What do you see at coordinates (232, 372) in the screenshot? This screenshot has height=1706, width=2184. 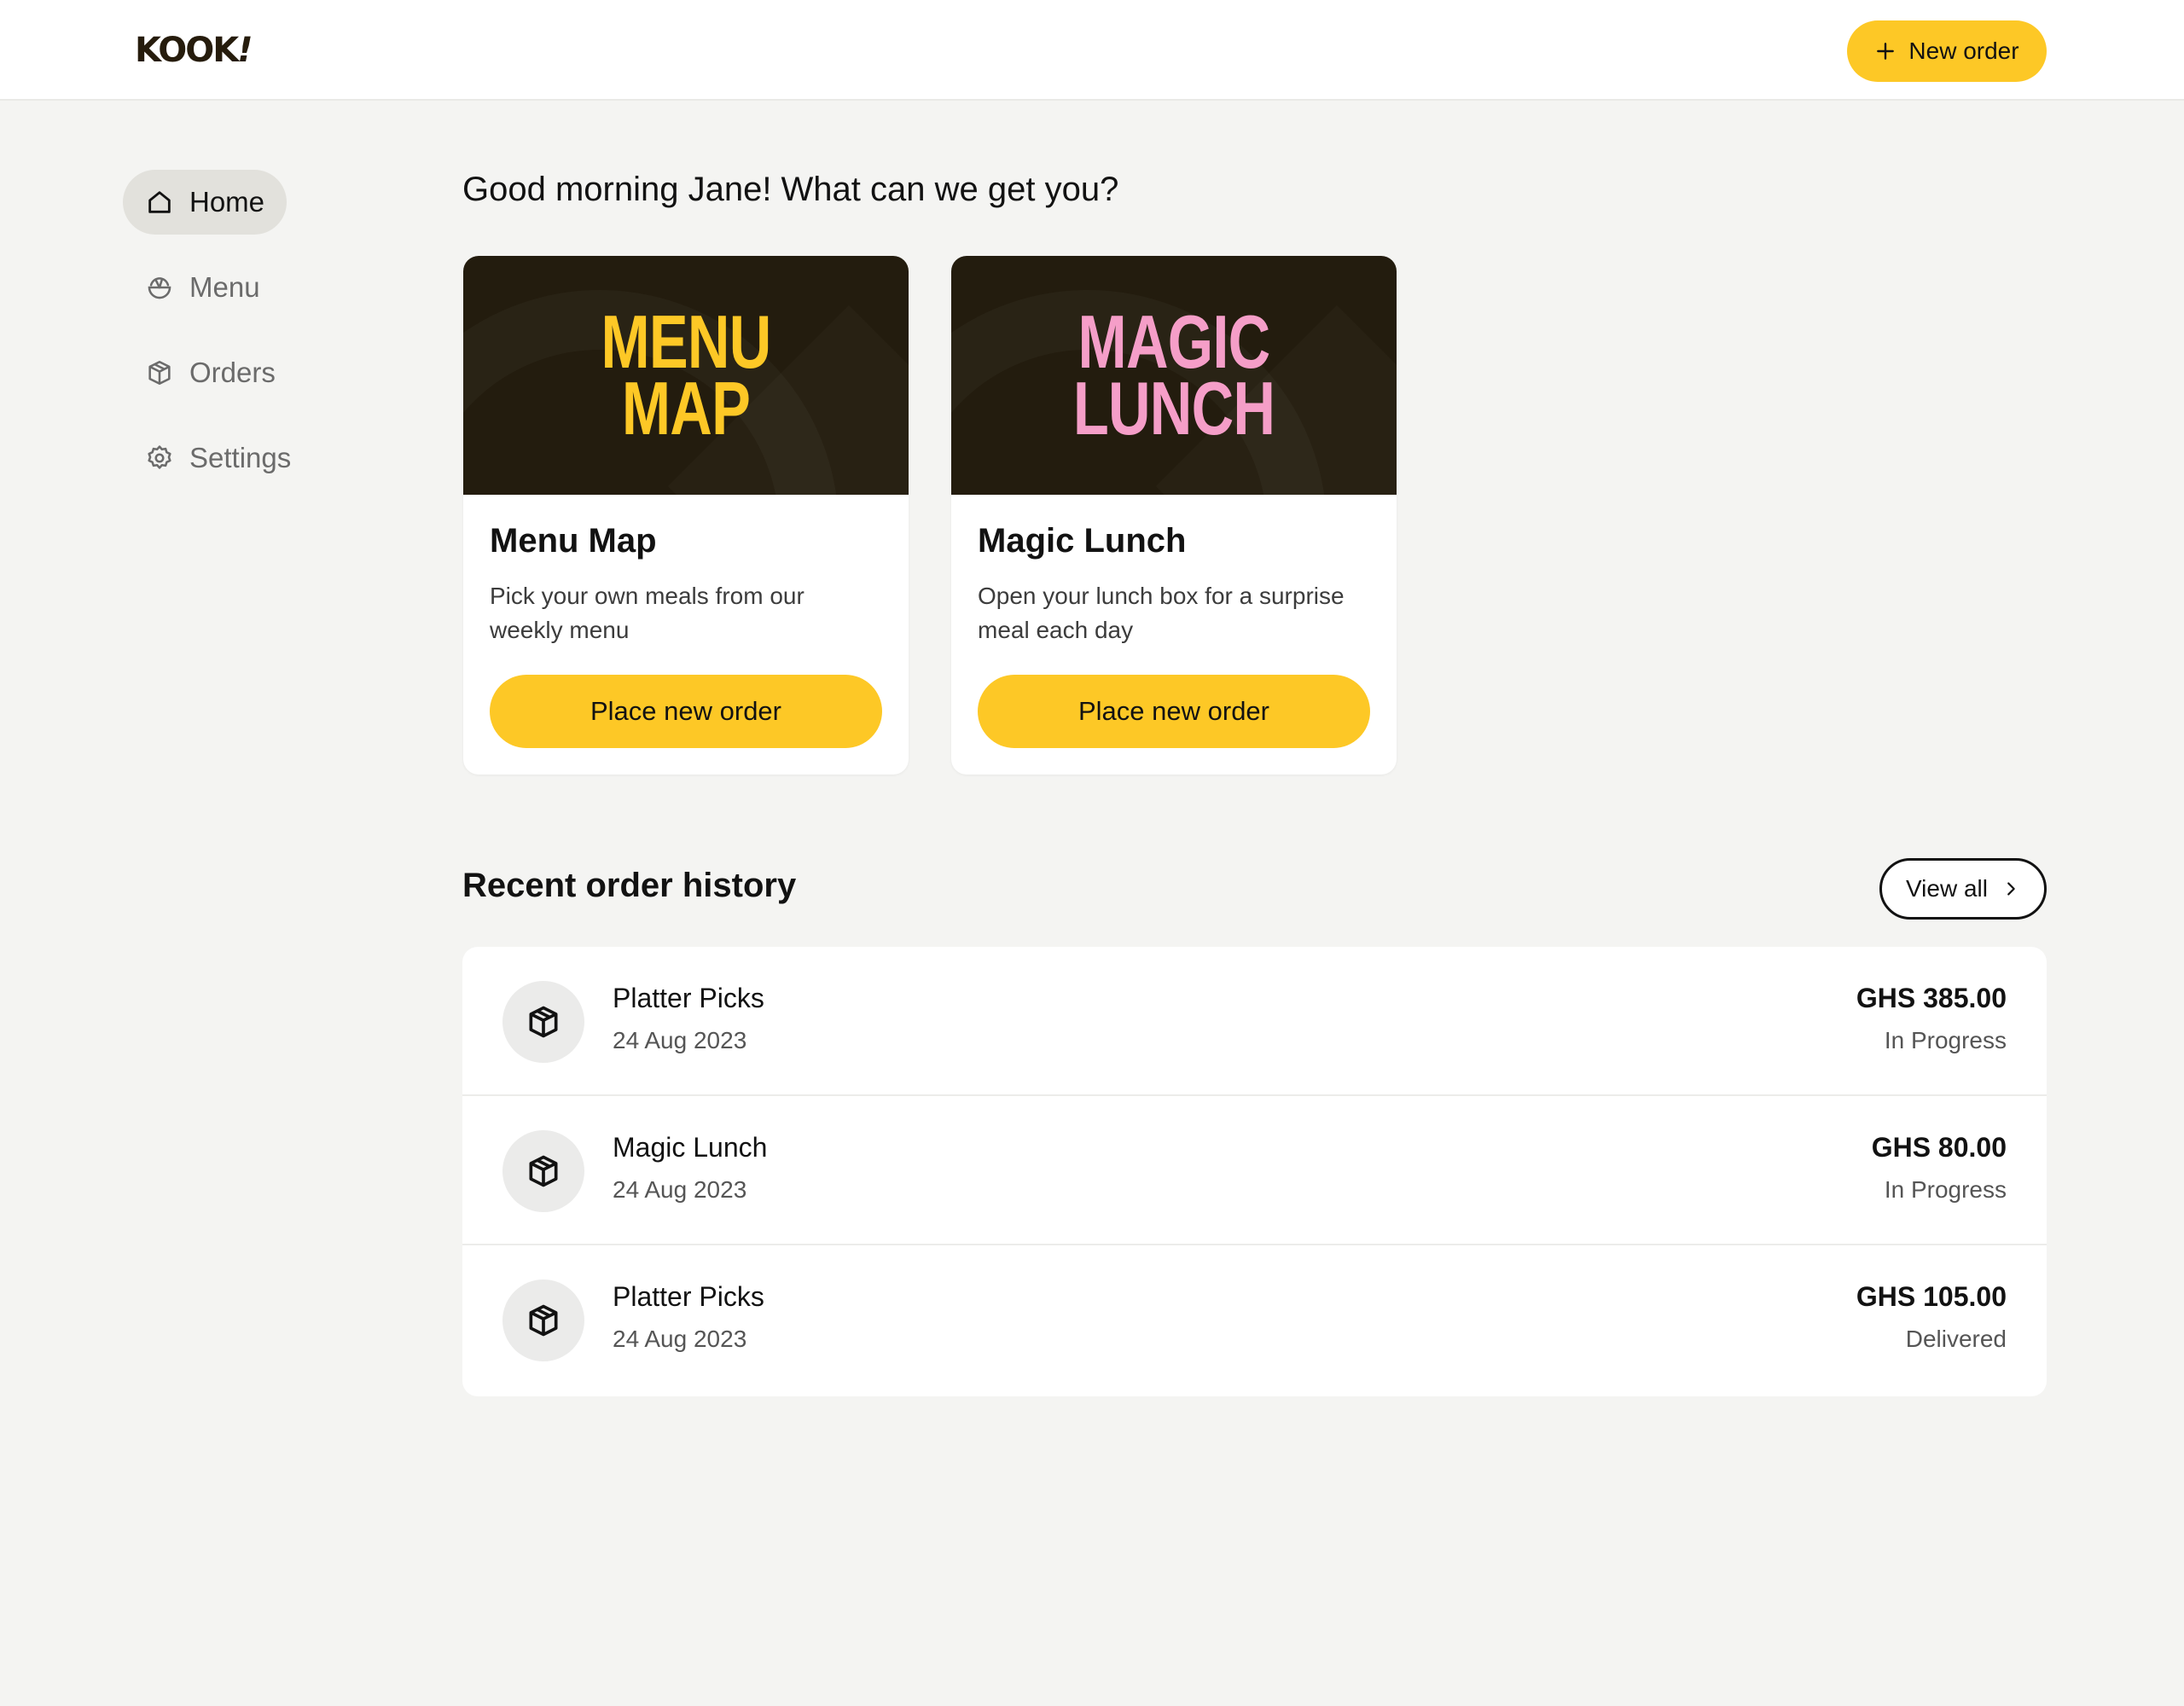 I see `sidebar-item-label: Orders` at bounding box center [232, 372].